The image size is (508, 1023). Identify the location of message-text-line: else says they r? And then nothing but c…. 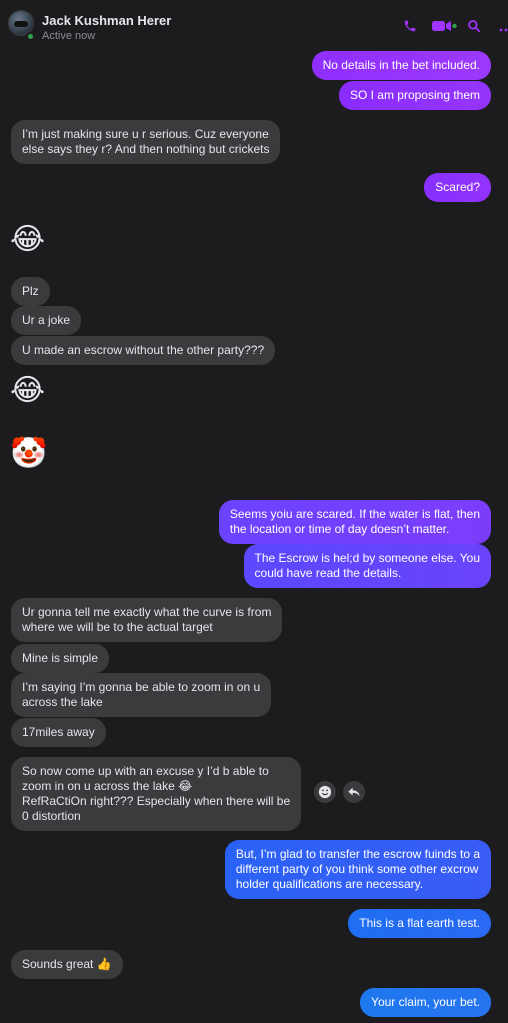
(146, 149).